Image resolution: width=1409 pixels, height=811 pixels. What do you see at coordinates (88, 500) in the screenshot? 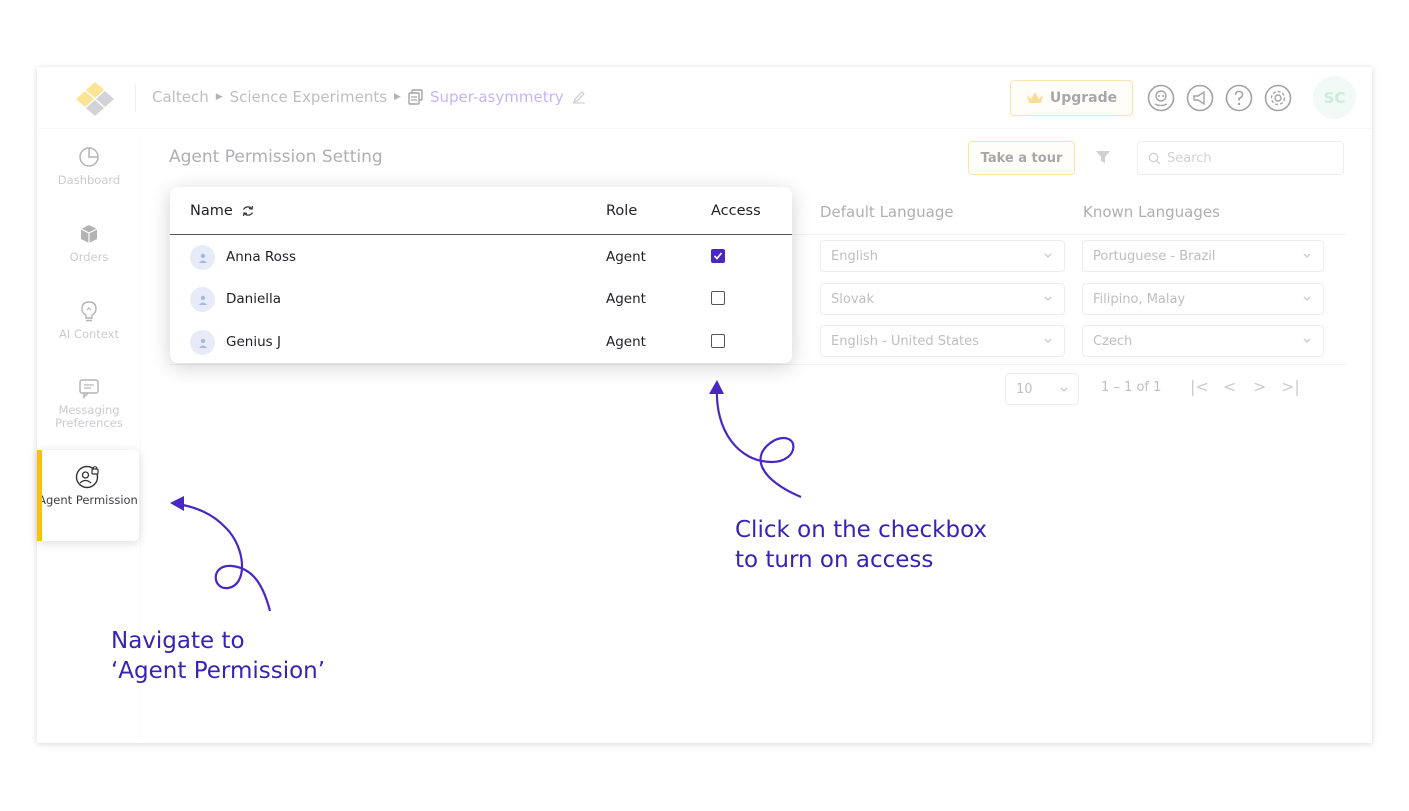
I see `sidebar-item-label: Agent Permission` at bounding box center [88, 500].